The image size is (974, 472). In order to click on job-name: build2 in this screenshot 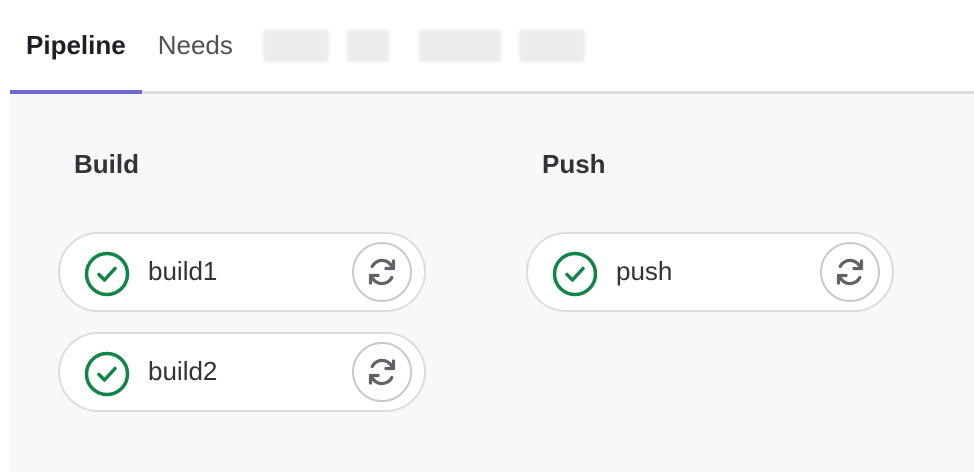, I will do `click(183, 371)`.